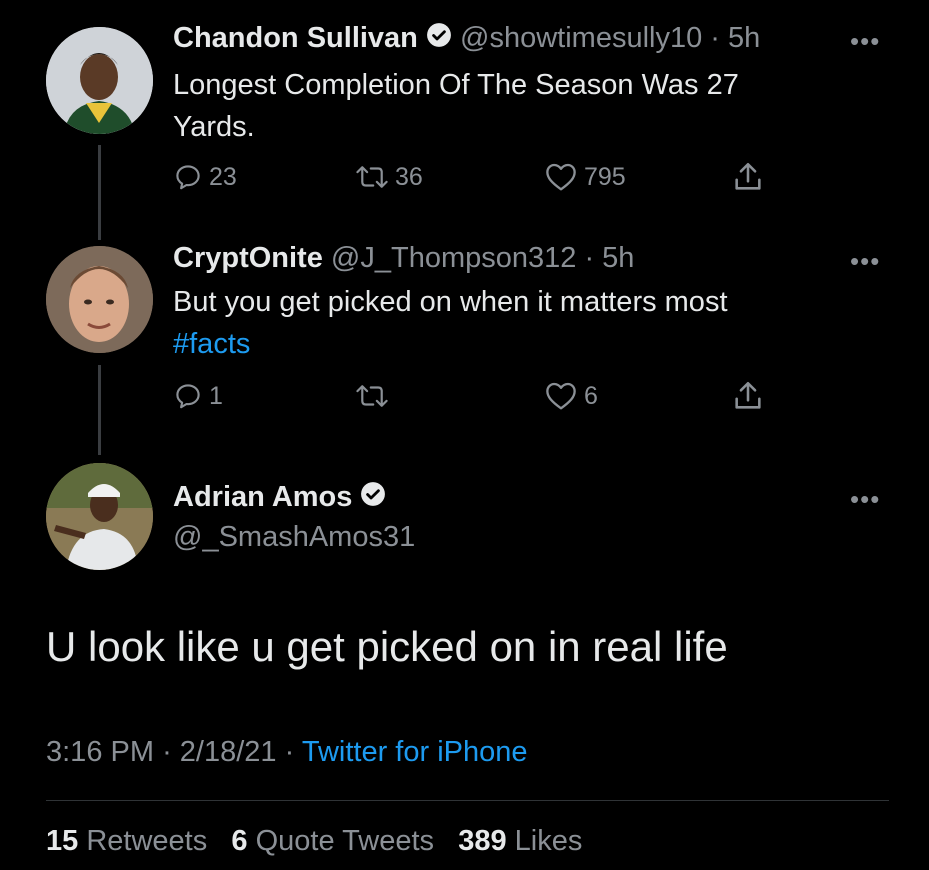  Describe the element at coordinates (581, 38) in the screenshot. I see `handle: @showtimesully10` at that location.